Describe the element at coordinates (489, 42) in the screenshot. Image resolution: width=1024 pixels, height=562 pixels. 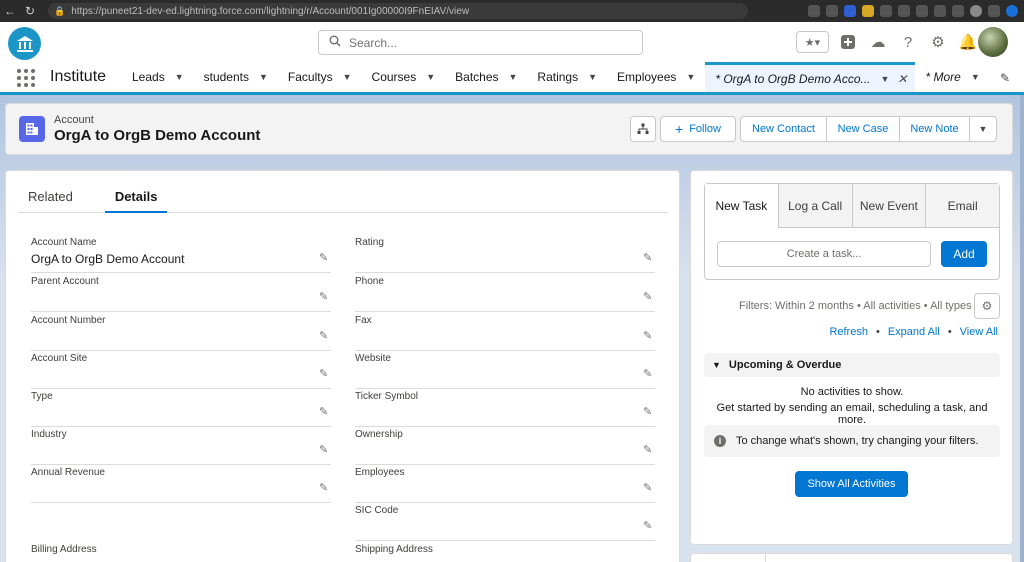
I see `search-input` at that location.